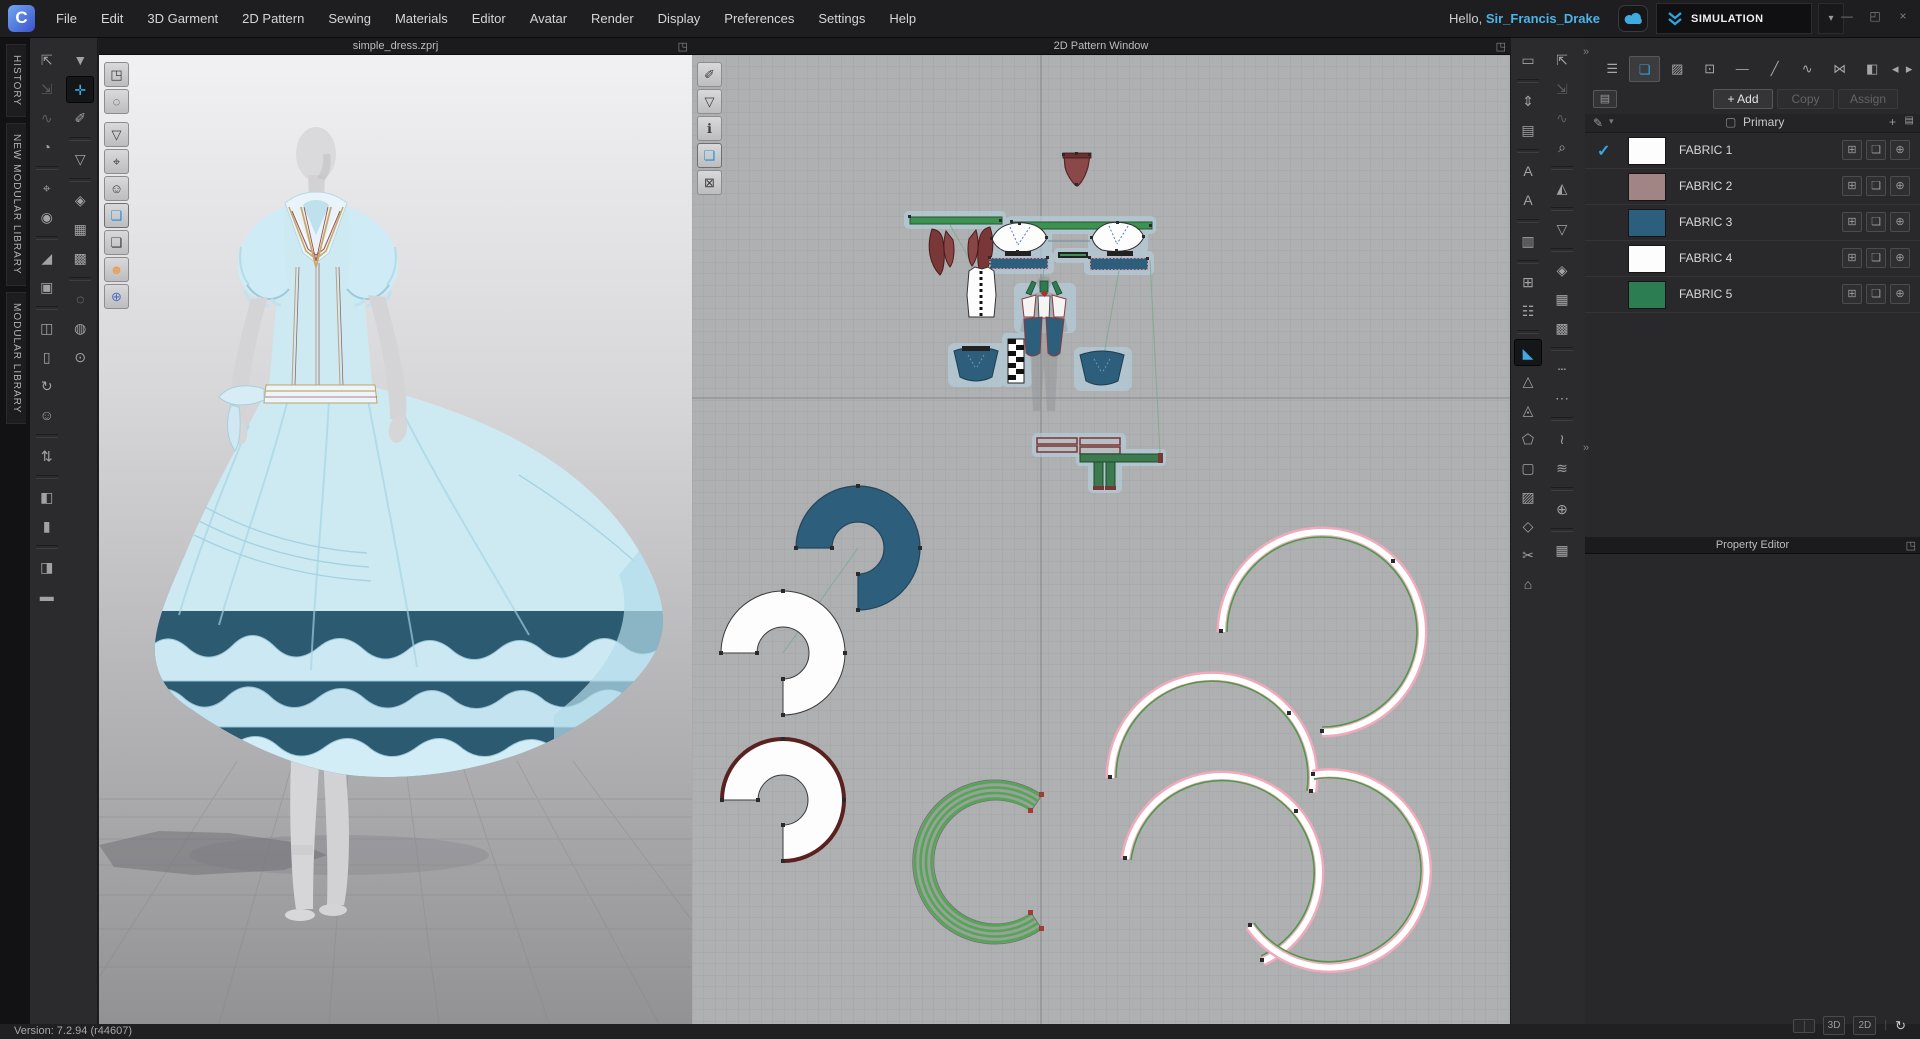 This screenshot has width=1920, height=1039. Describe the element at coordinates (116, 161) in the screenshot. I see `show-pins: ⌖` at that location.